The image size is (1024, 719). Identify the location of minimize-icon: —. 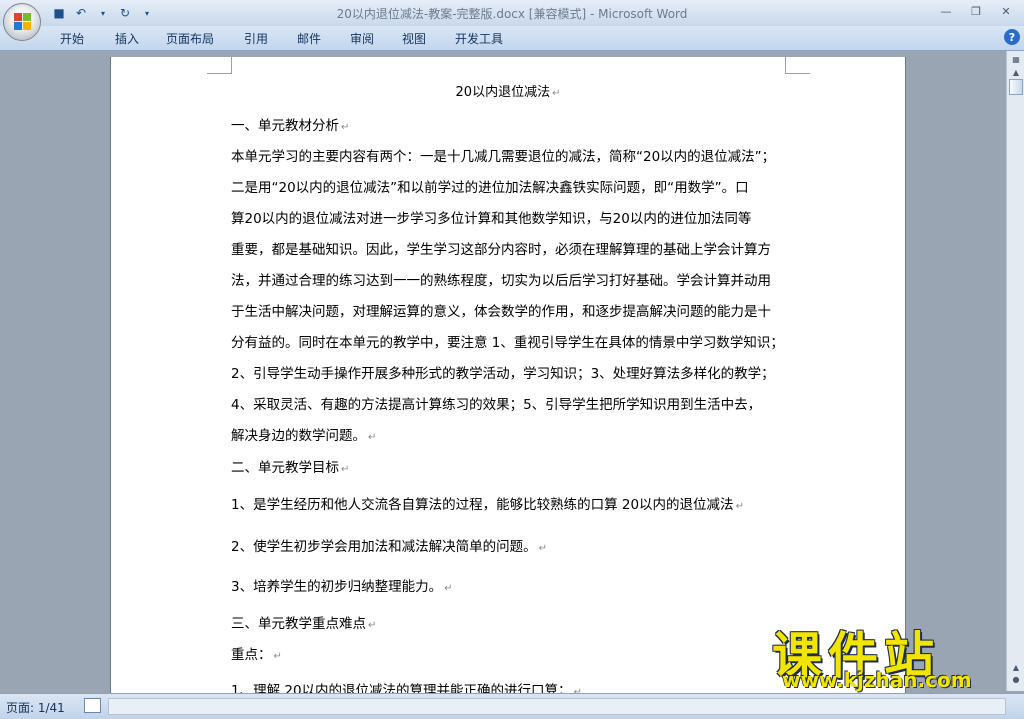
(946, 11).